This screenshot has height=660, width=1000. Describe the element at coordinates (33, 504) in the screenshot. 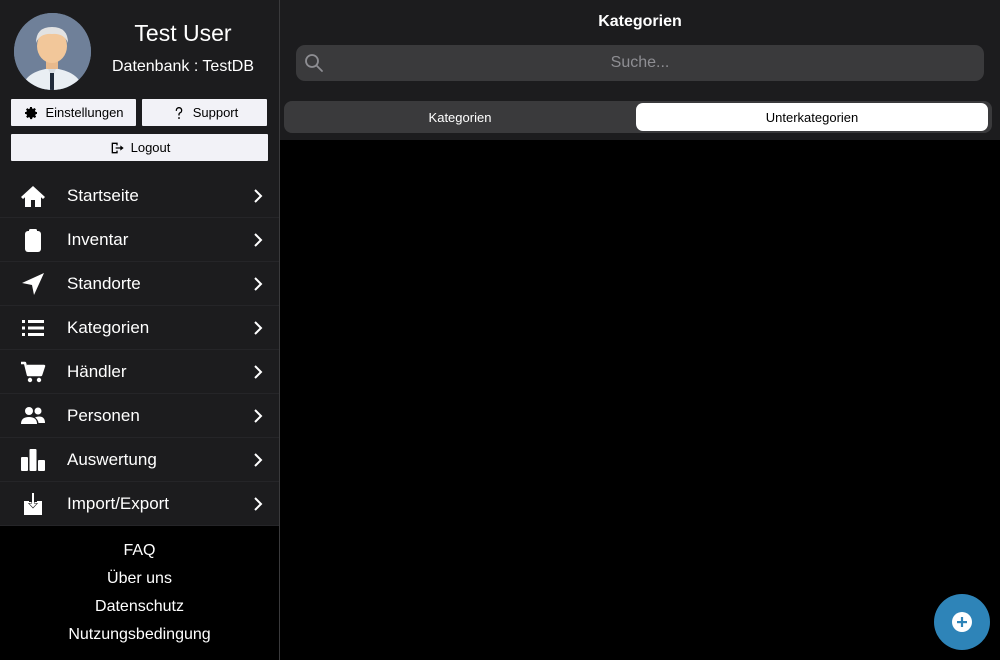

I see `download-icon` at that location.